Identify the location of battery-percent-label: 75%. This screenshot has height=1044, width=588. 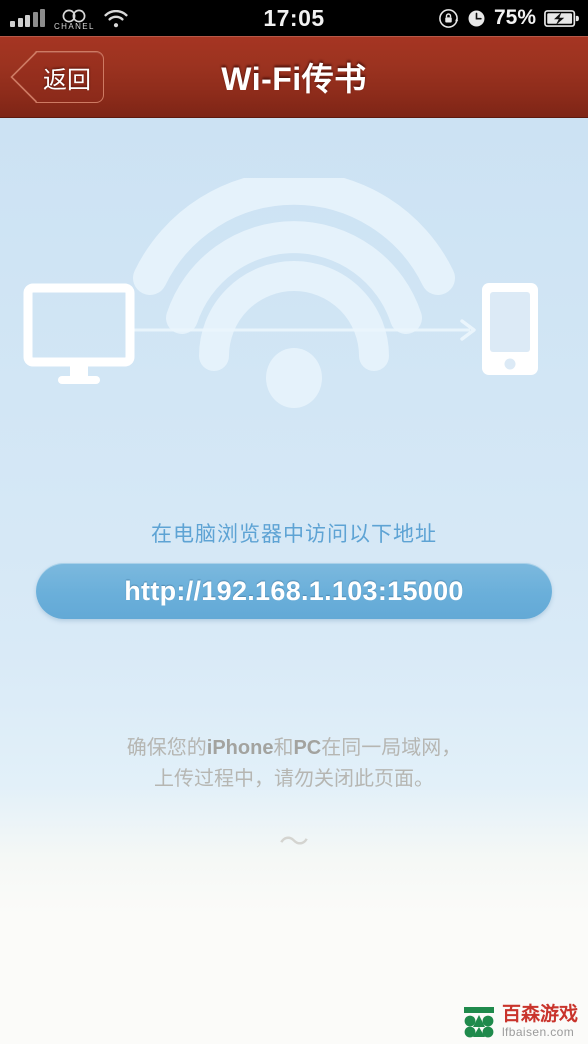
(514, 17).